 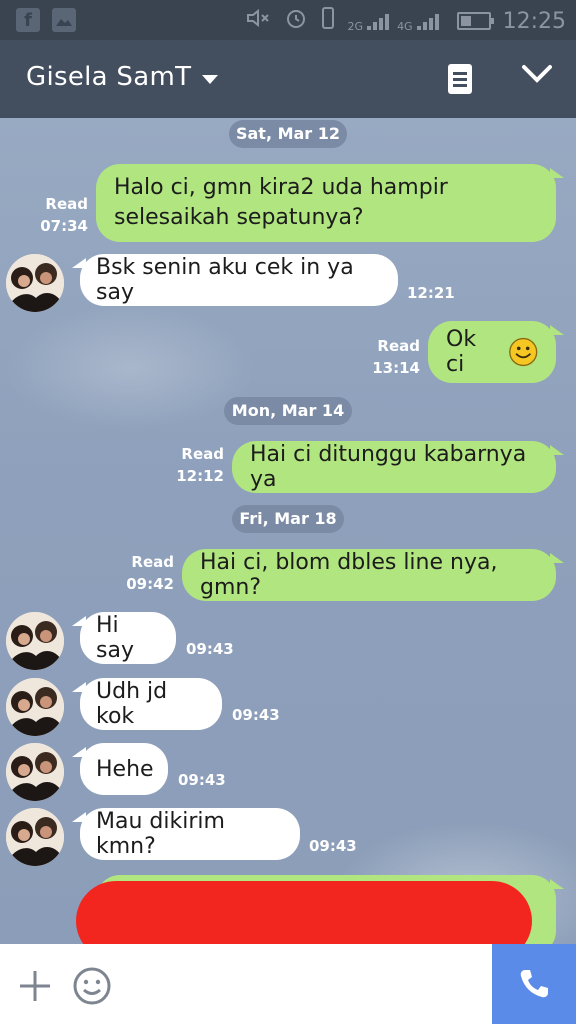 I want to click on redaction-mark, so click(x=304, y=912).